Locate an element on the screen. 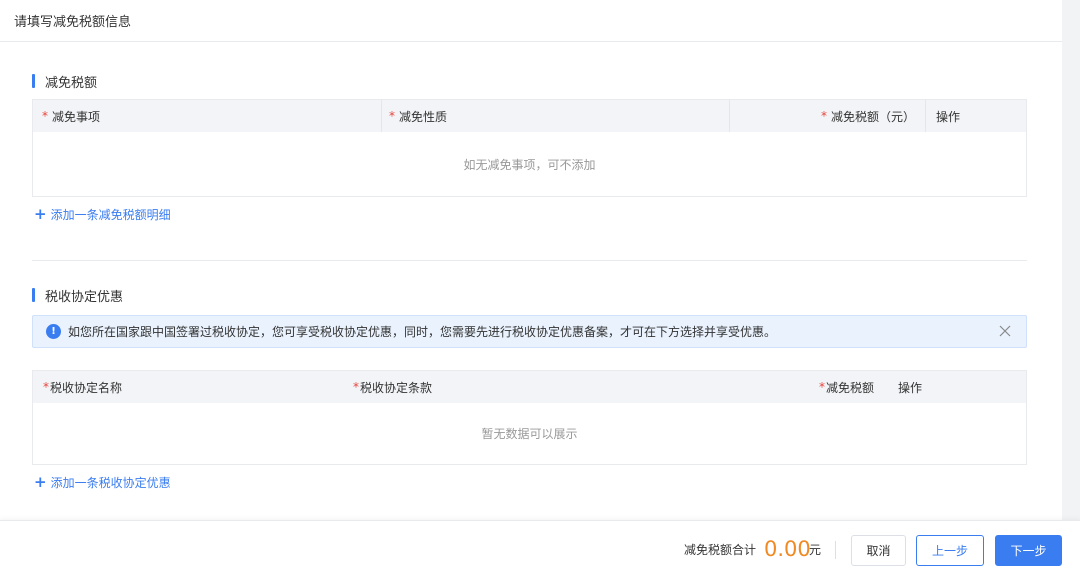 This screenshot has height=584, width=1080. previous-step-button: 上一步 is located at coordinates (950, 550).